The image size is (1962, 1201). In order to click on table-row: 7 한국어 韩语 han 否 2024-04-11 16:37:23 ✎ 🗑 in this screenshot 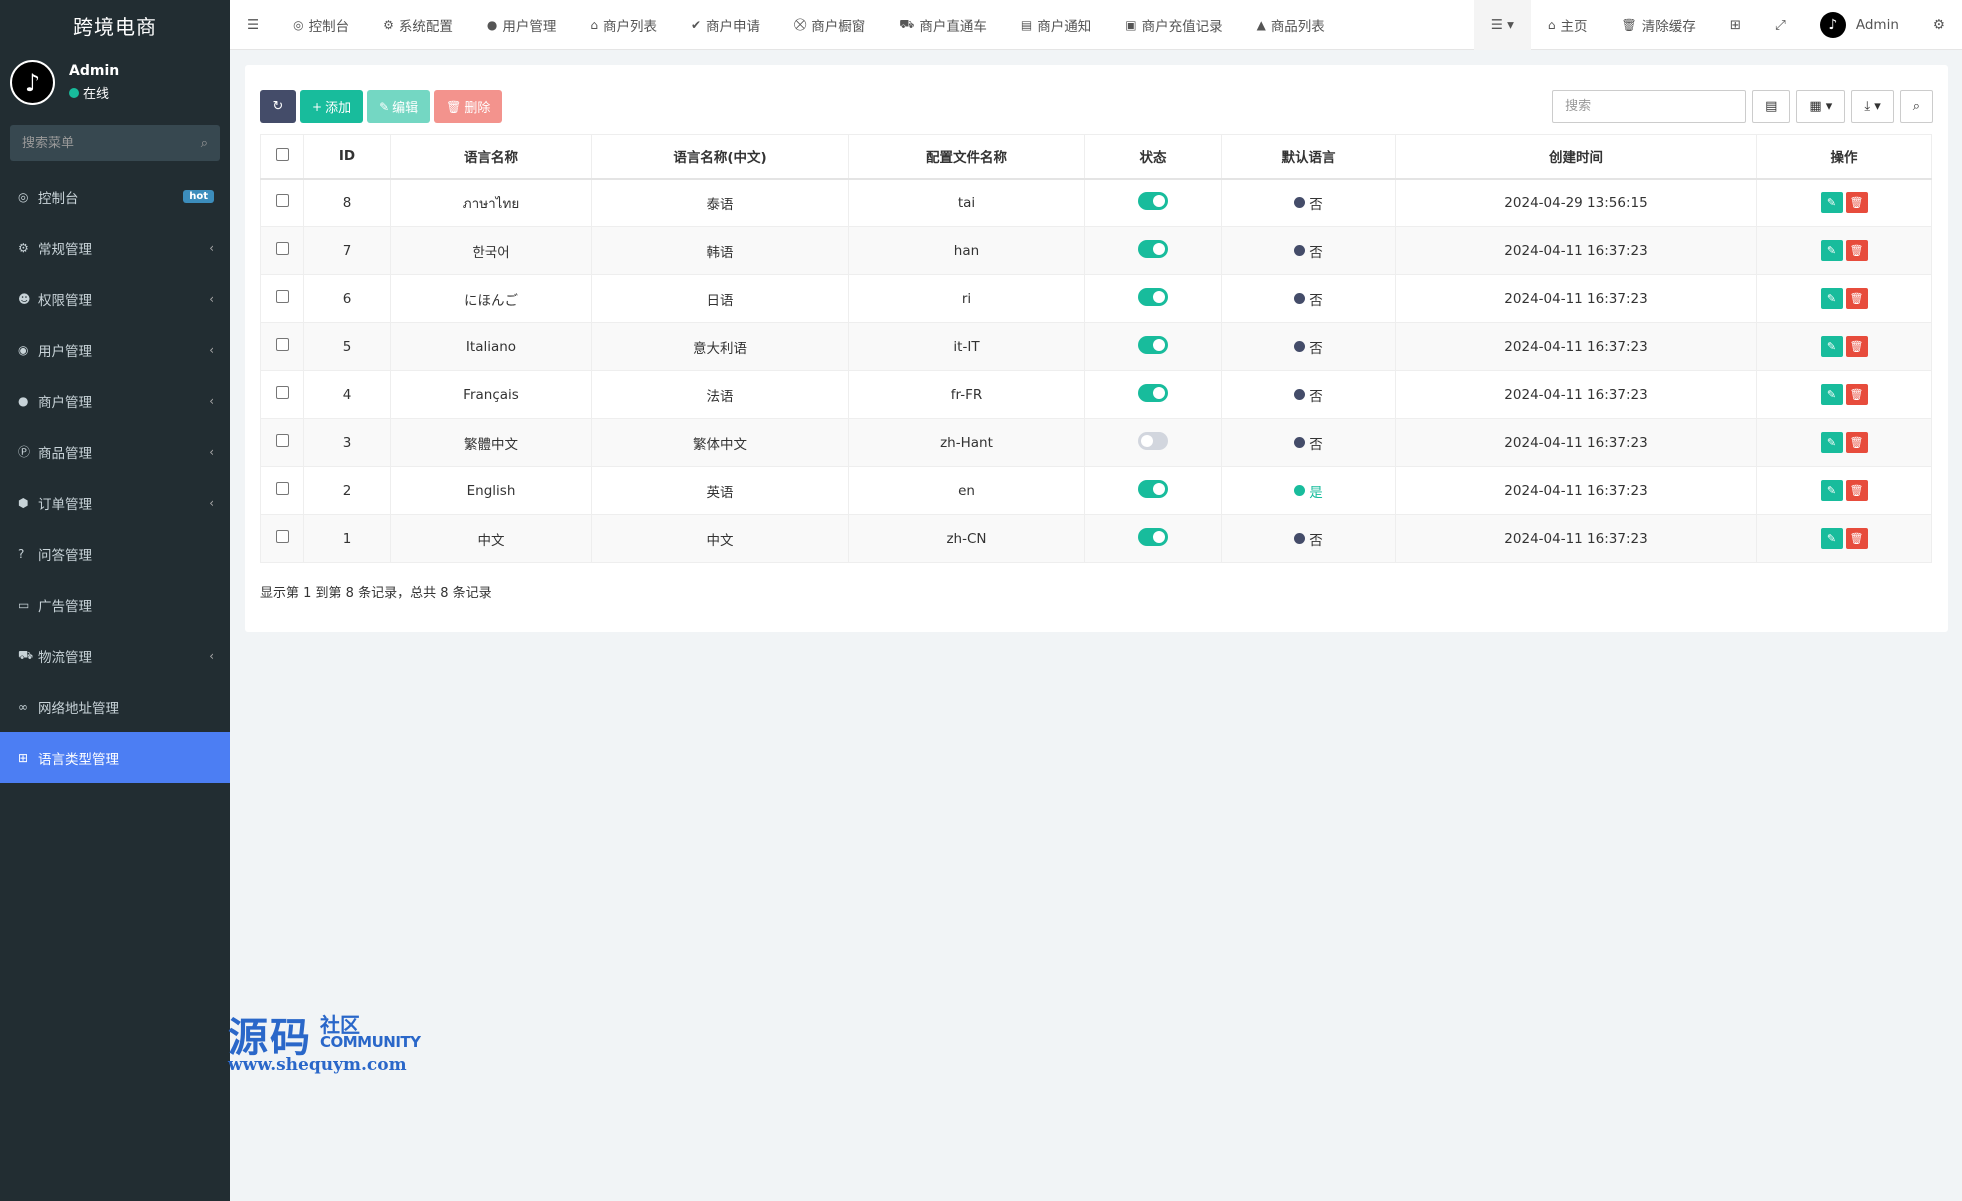, I will do `click(1096, 250)`.